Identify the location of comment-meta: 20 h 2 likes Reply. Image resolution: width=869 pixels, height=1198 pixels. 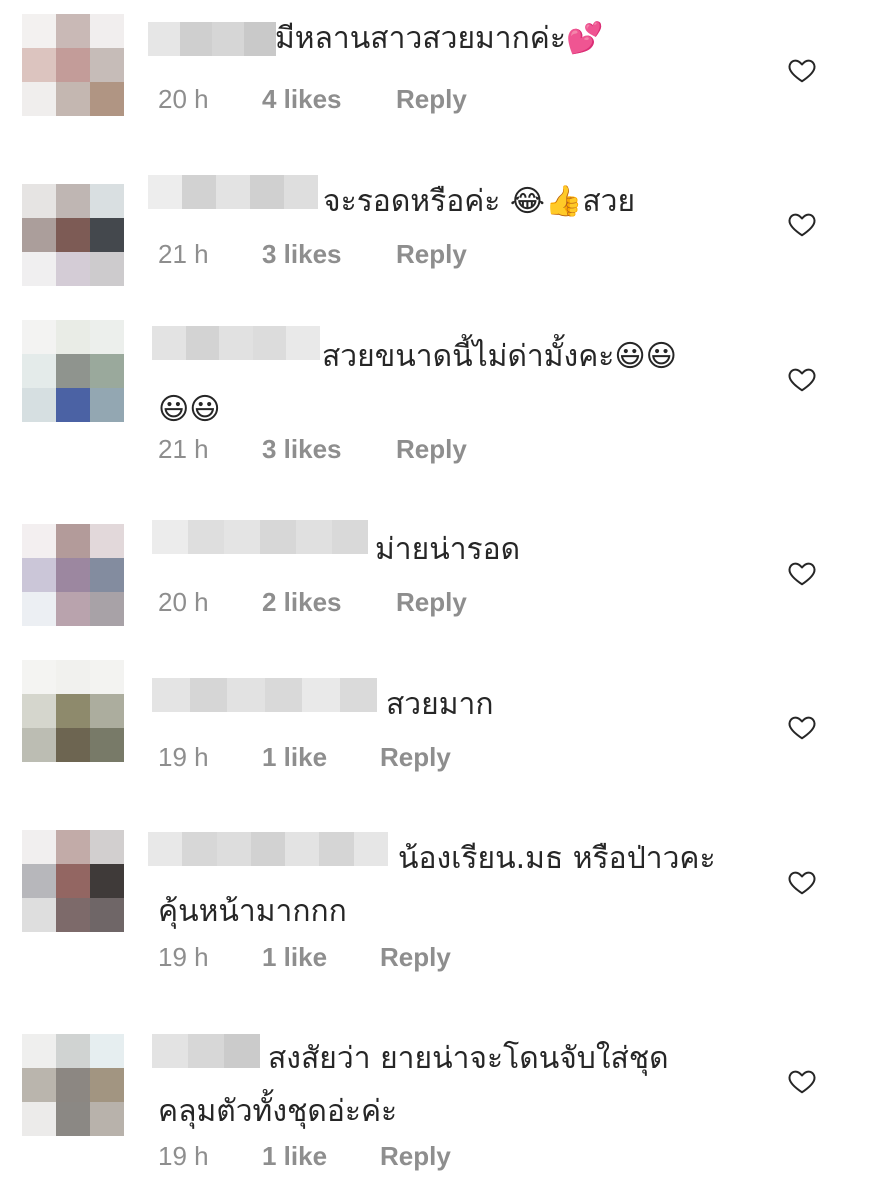
(312, 602).